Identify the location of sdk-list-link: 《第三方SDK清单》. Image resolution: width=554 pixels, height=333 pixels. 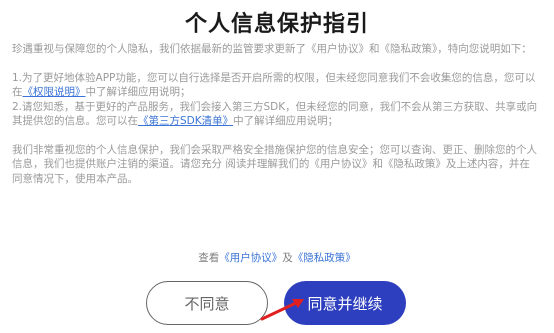
(185, 121).